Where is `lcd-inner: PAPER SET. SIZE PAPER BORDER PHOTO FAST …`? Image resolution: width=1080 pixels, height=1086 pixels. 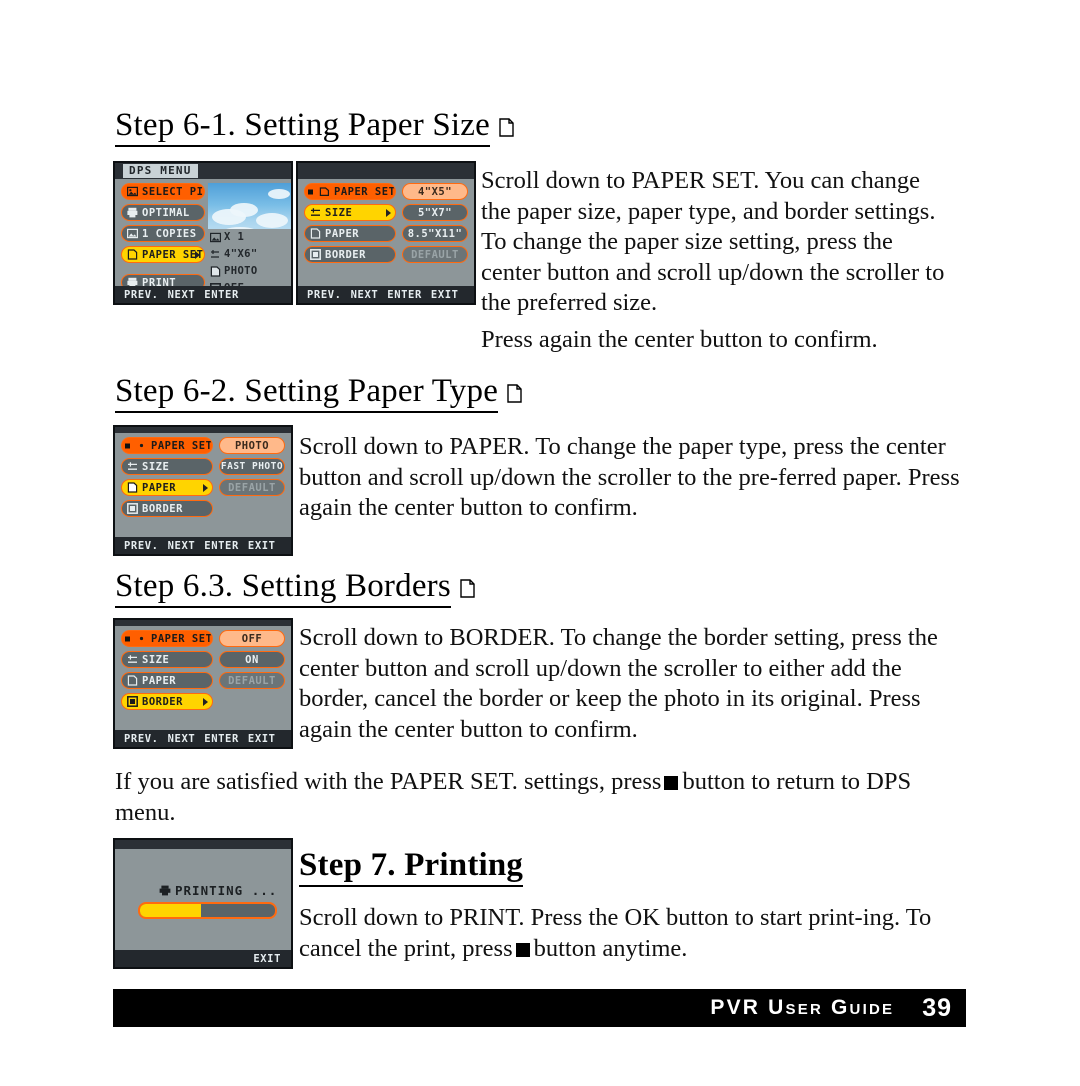
lcd-inner: PAPER SET. SIZE PAPER BORDER PHOTO FAST … is located at coordinates (203, 490).